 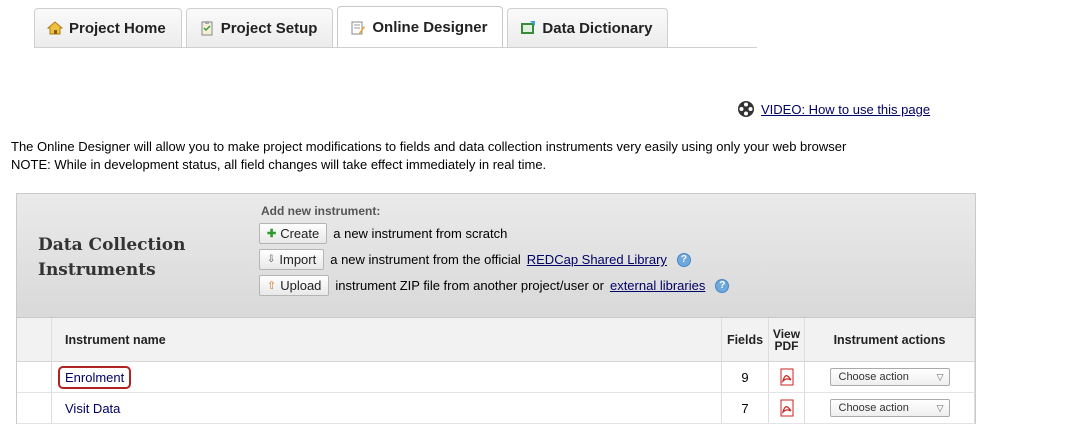 What do you see at coordinates (117, 28) in the screenshot?
I see `tab-label: Project Home` at bounding box center [117, 28].